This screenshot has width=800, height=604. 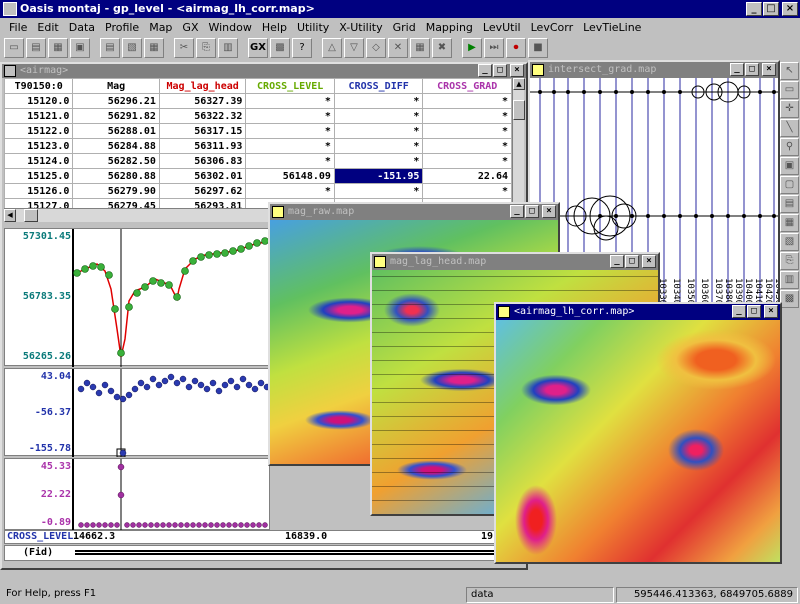 What do you see at coordinates (771, 9) in the screenshot?
I see `maximize-button: □` at bounding box center [771, 9].